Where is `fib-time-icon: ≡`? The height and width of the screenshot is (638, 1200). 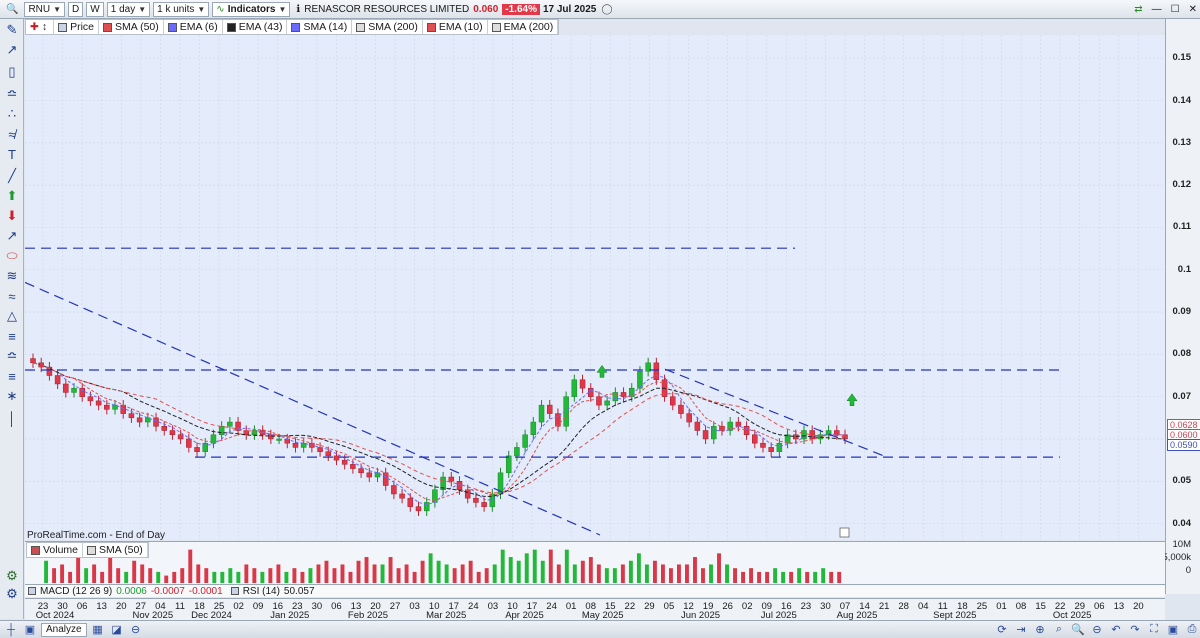 fib-time-icon: ≡ is located at coordinates (12, 376).